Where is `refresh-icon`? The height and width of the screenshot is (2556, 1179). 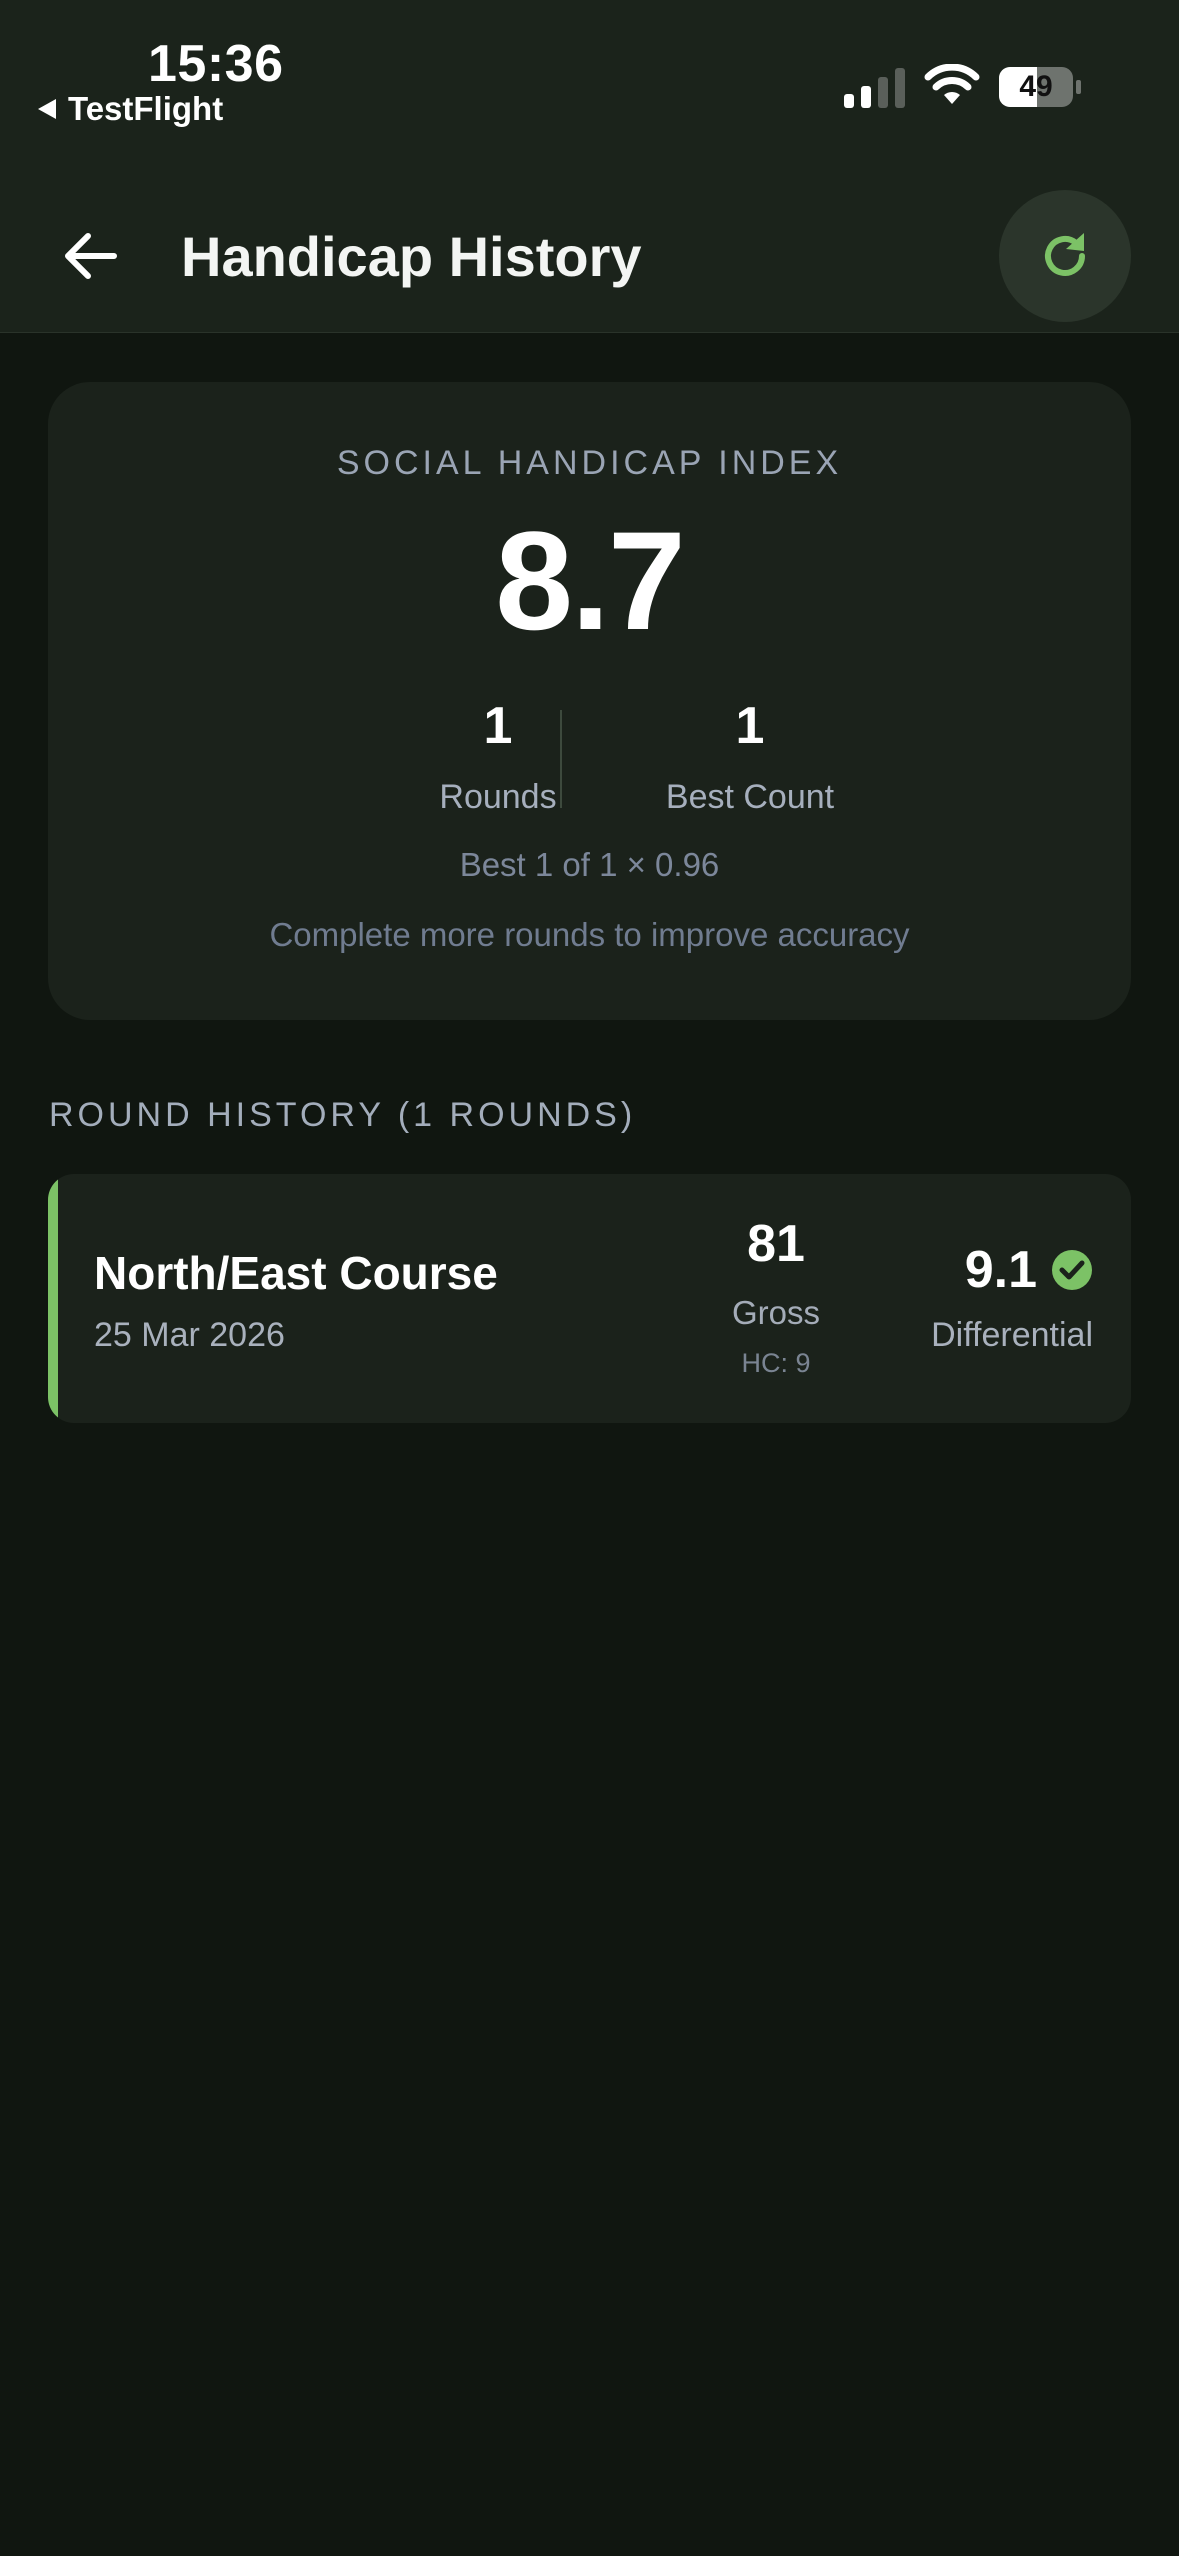 refresh-icon is located at coordinates (1065, 254).